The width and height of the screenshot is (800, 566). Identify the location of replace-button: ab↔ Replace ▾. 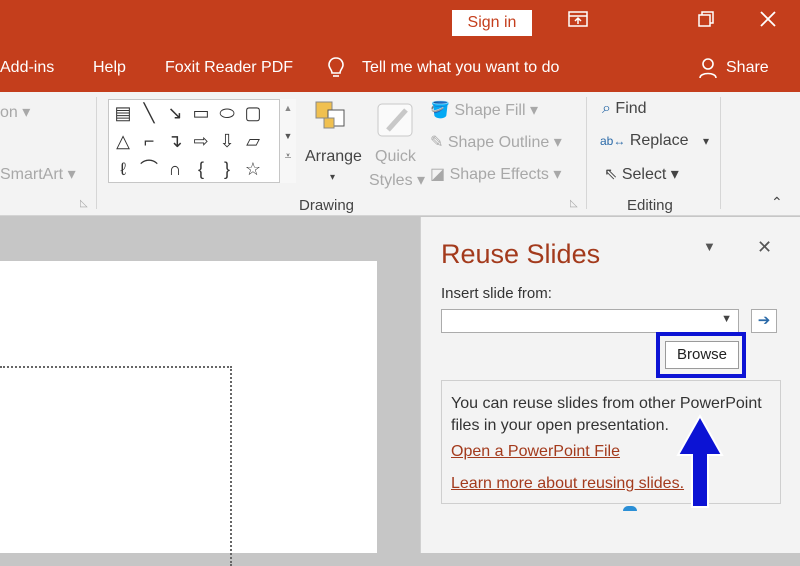
(654, 141).